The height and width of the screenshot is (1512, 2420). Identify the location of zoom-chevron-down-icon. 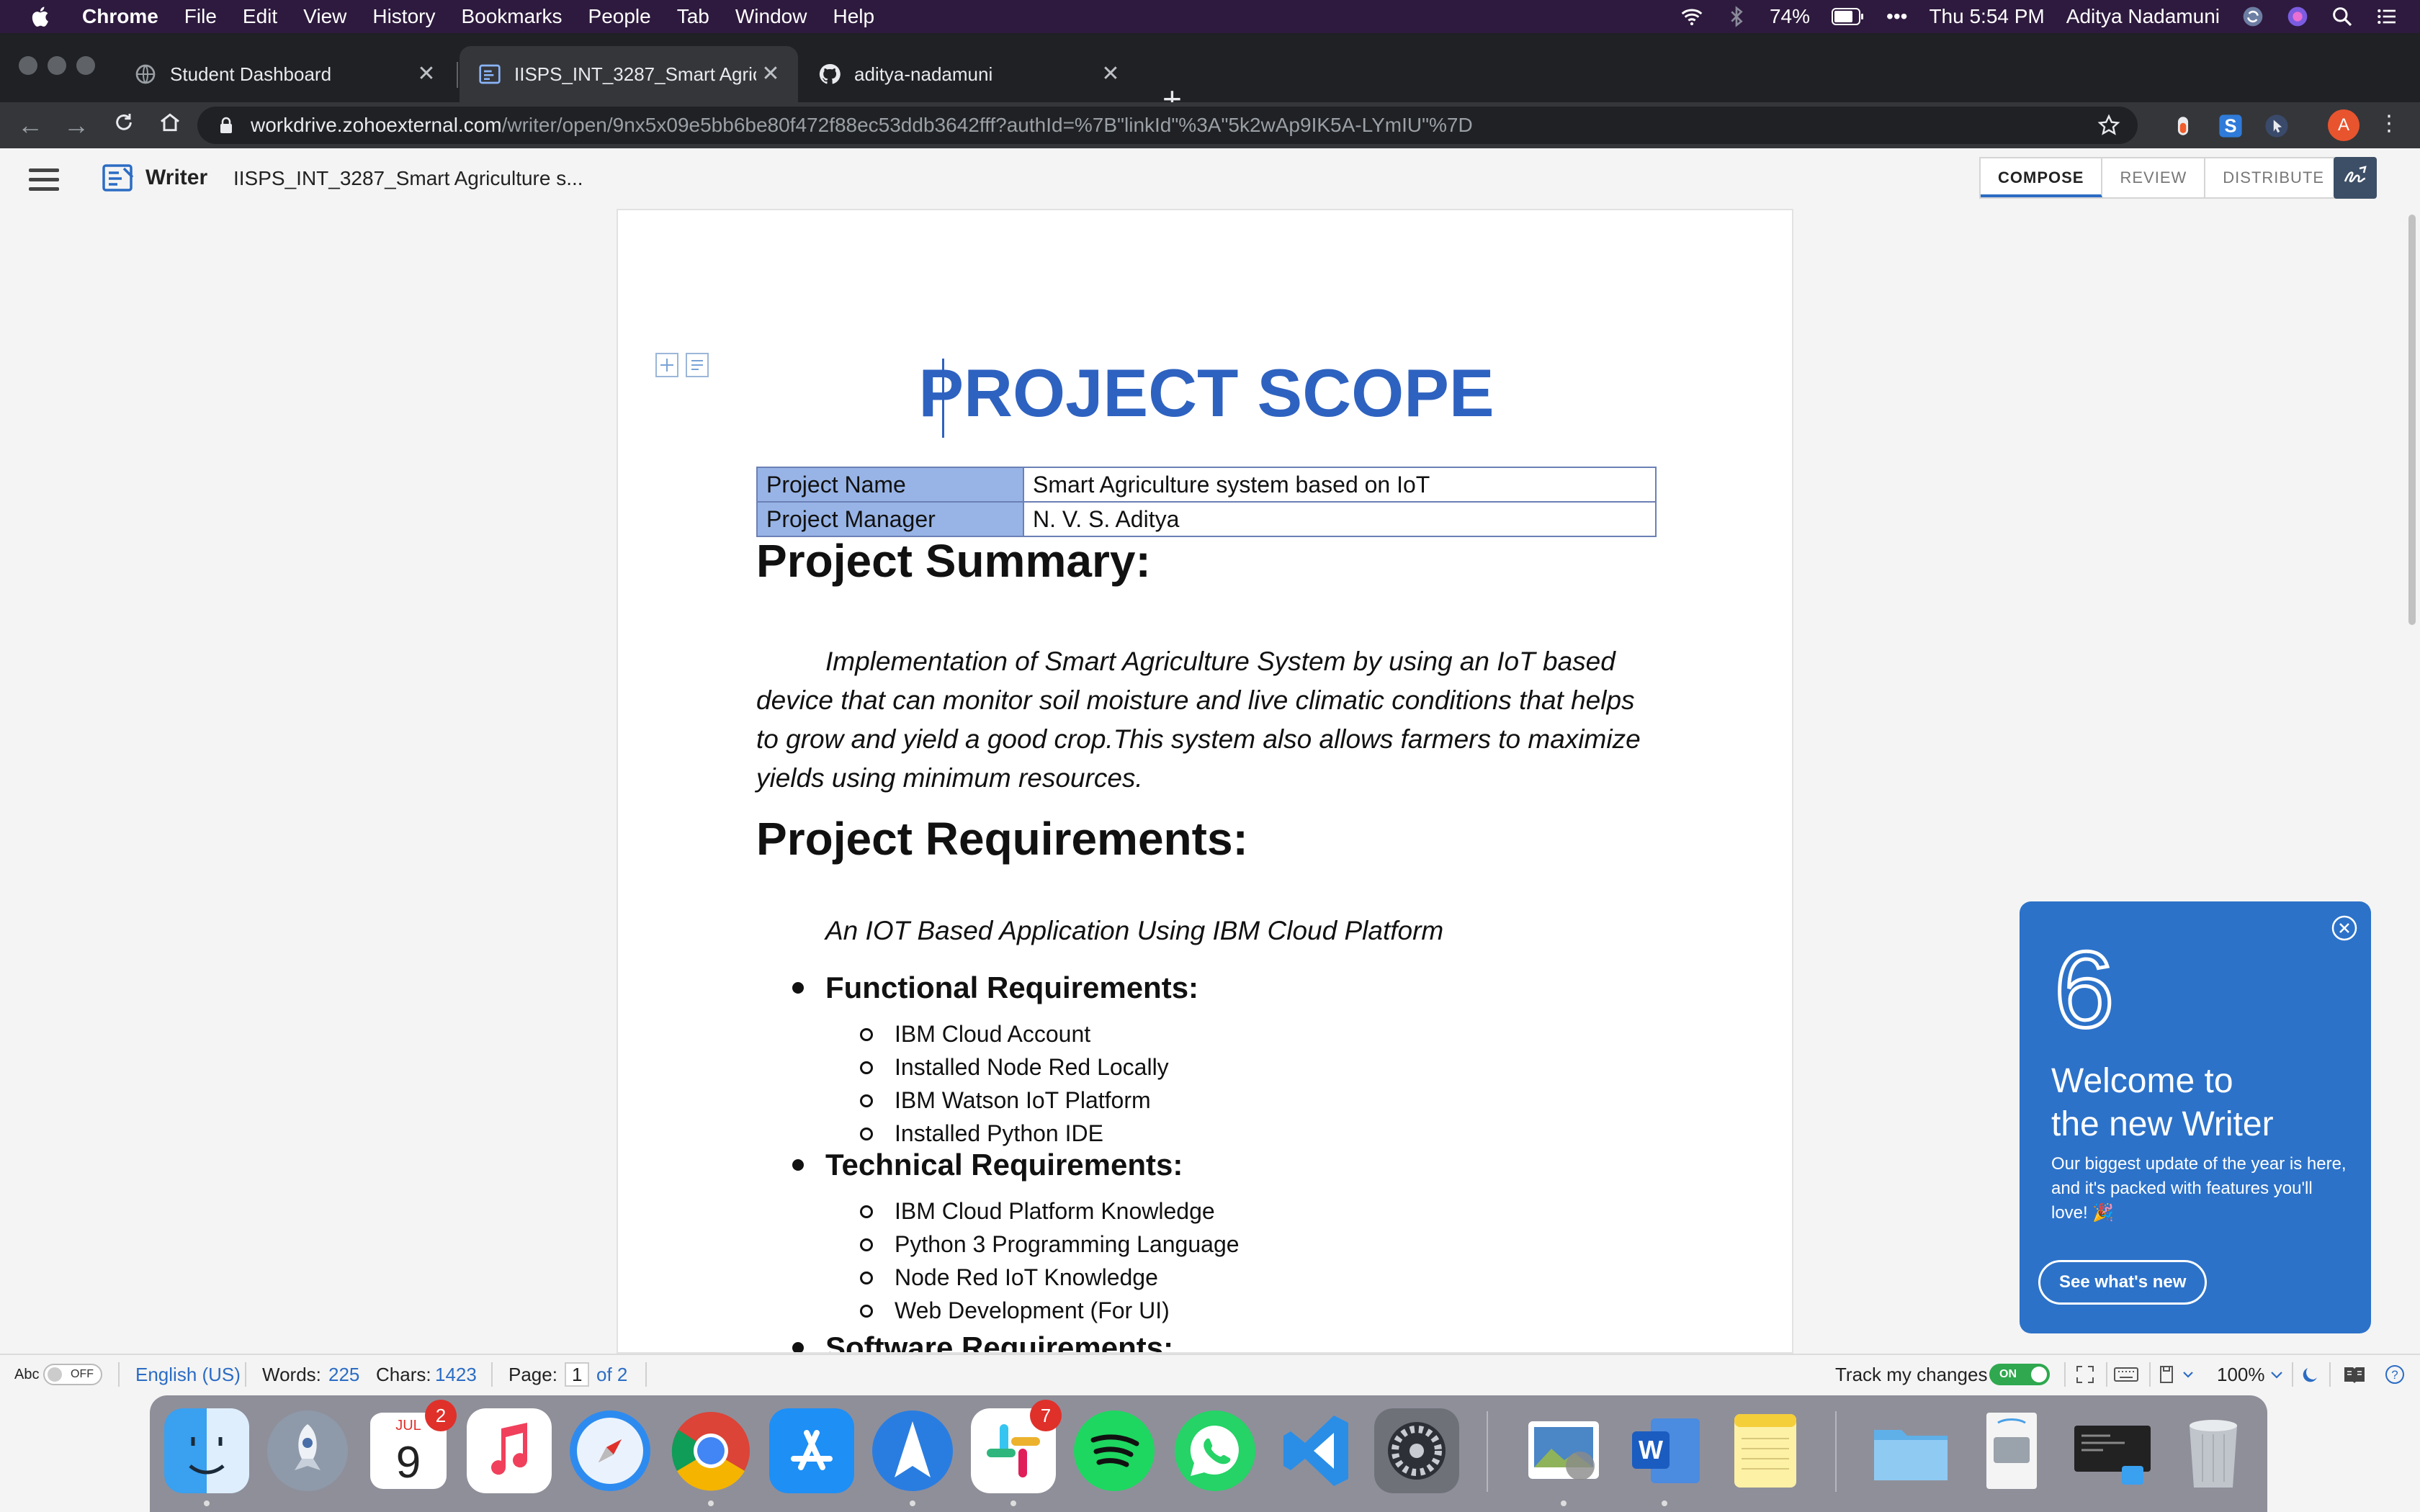
(2277, 1374).